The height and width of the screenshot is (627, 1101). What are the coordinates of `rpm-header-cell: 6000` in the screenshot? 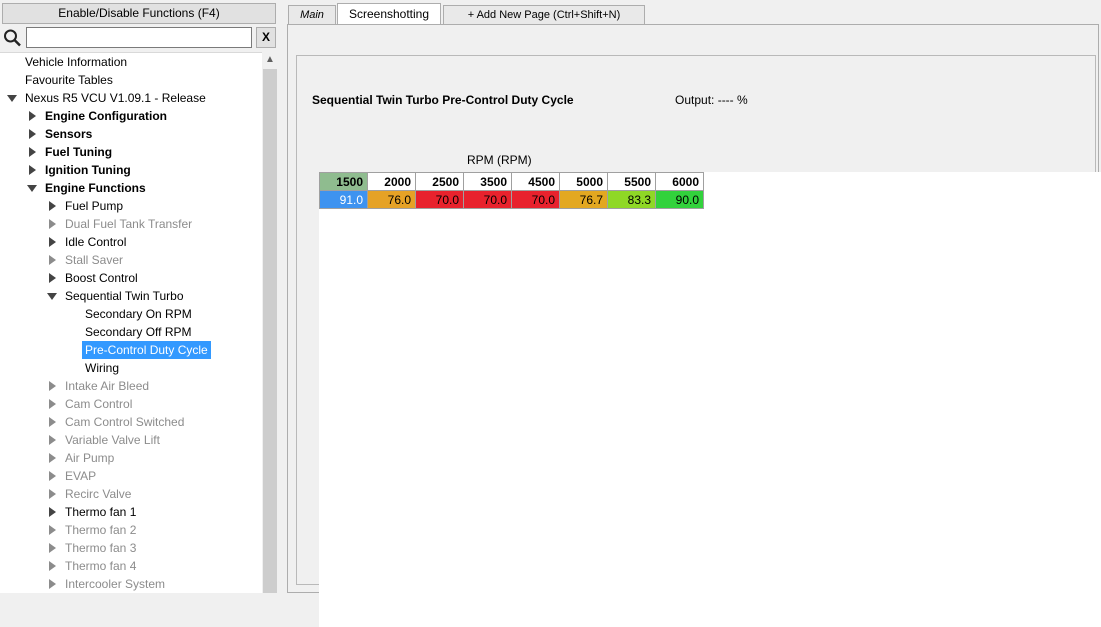 It's located at (679, 181).